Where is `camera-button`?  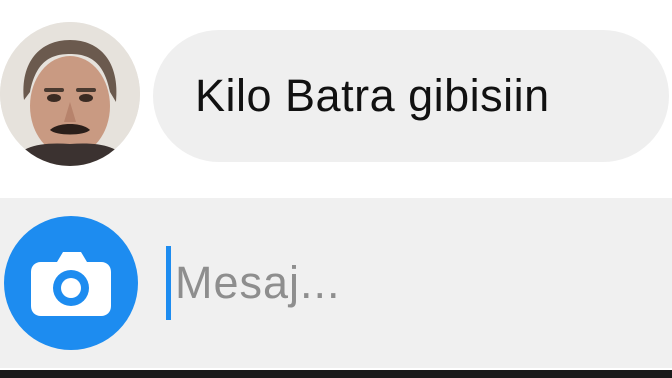
camera-button is located at coordinates (71, 283).